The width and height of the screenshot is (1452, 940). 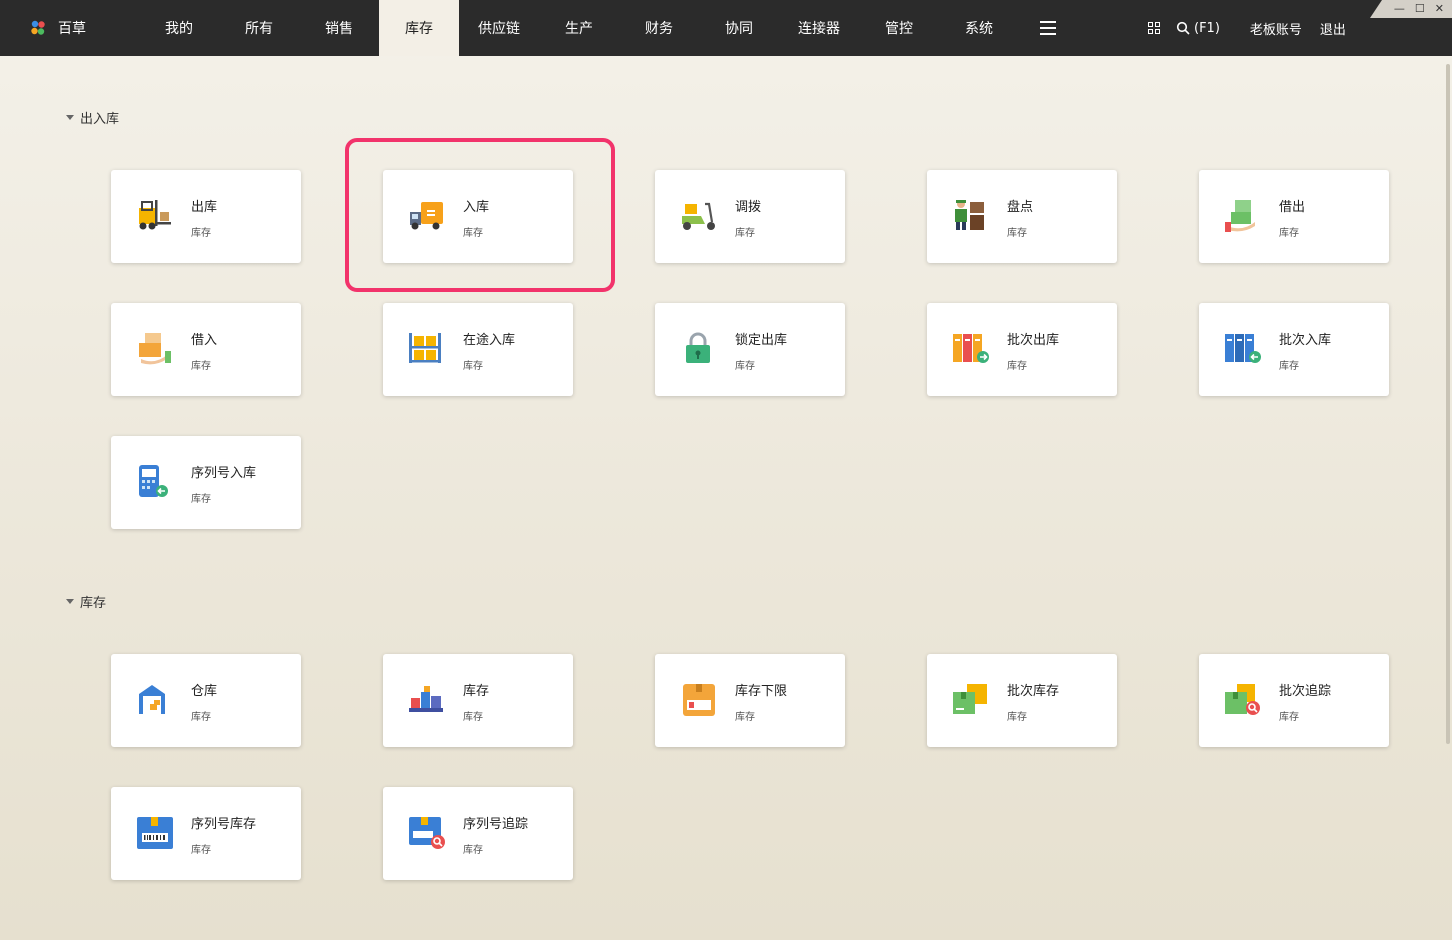 I want to click on card-batch-stock: 批次库存 库存, so click(x=1022, y=700).